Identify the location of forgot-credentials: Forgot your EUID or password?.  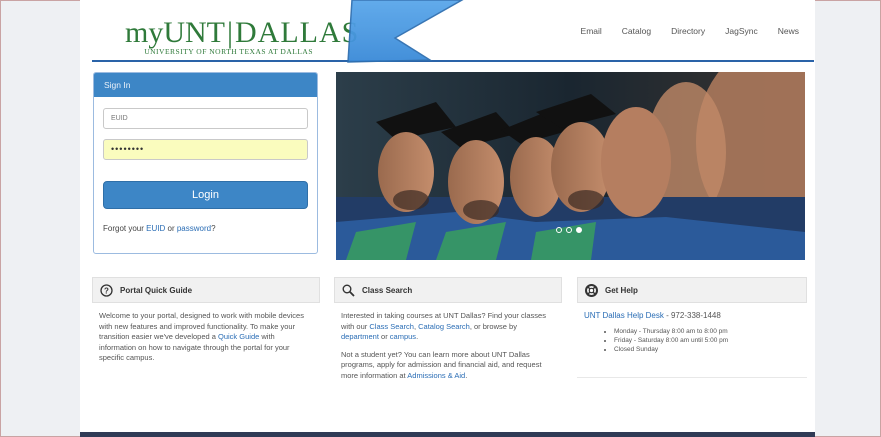
(159, 228).